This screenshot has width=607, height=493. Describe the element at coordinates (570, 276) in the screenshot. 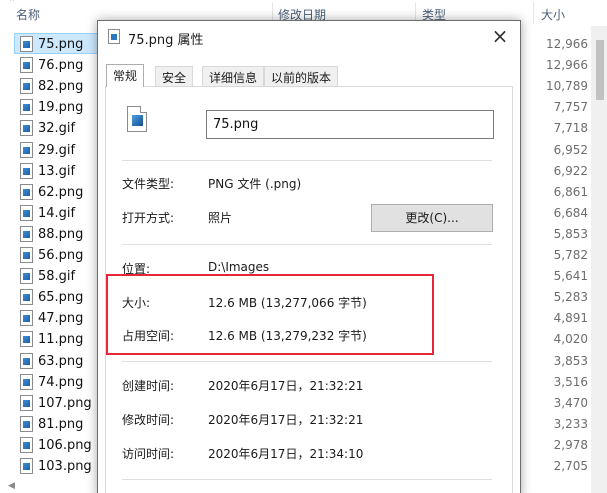

I see `file-size: 5,641` at that location.